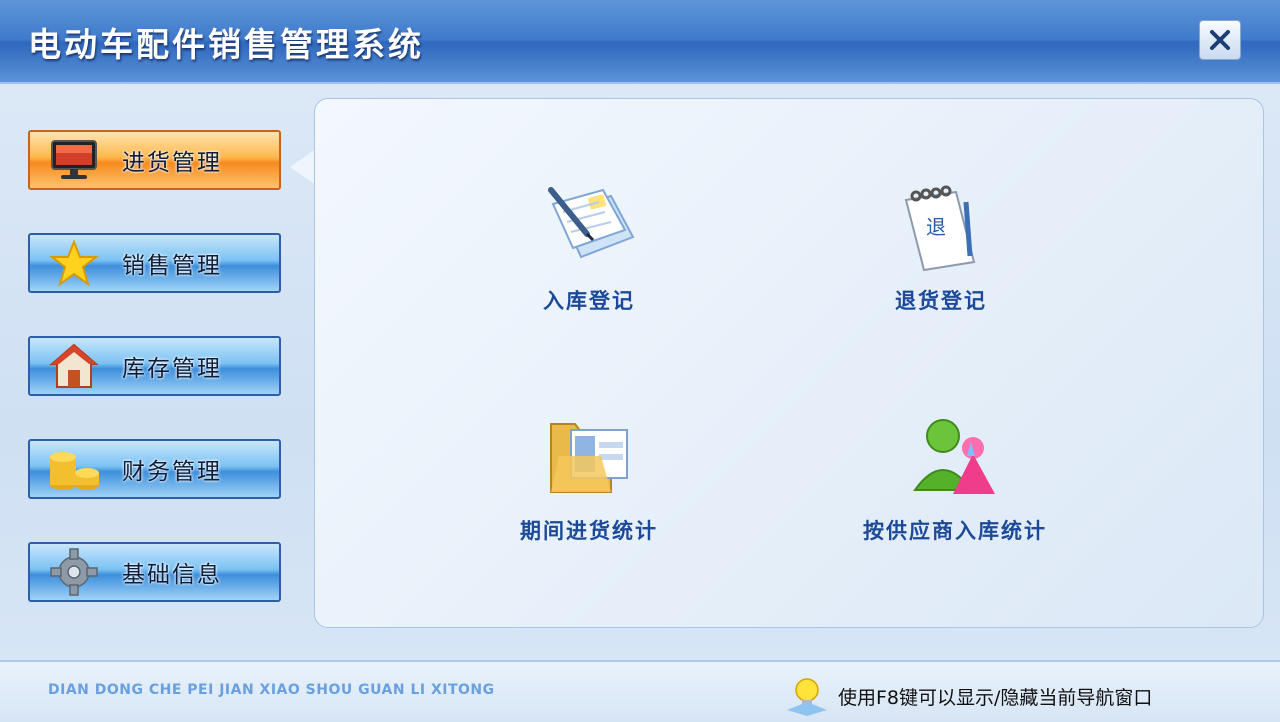 The width and height of the screenshot is (1280, 722). What do you see at coordinates (172, 472) in the screenshot?
I see `sidebar-item-label: 财务管理` at bounding box center [172, 472].